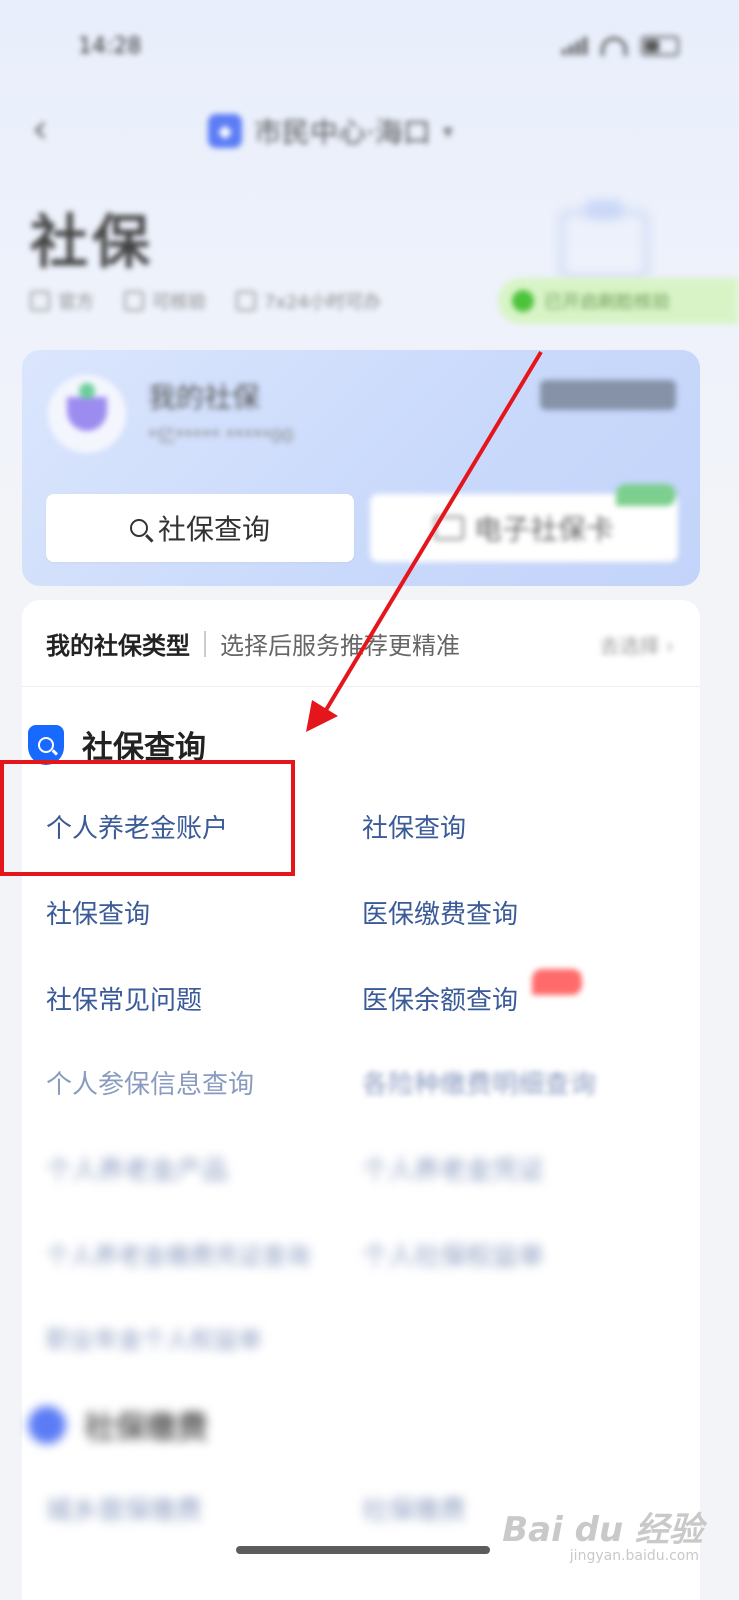  I want to click on annotation-arrow, so click(424, 541).